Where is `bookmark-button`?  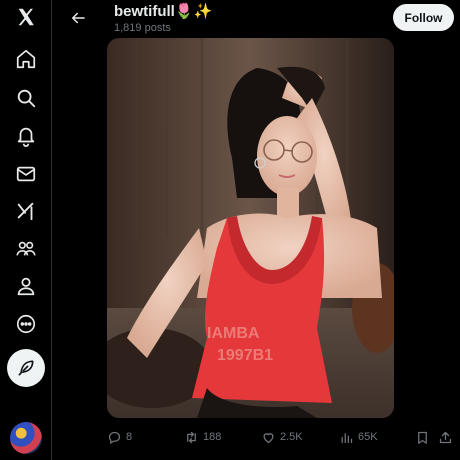 bookmark-button is located at coordinates (422, 437).